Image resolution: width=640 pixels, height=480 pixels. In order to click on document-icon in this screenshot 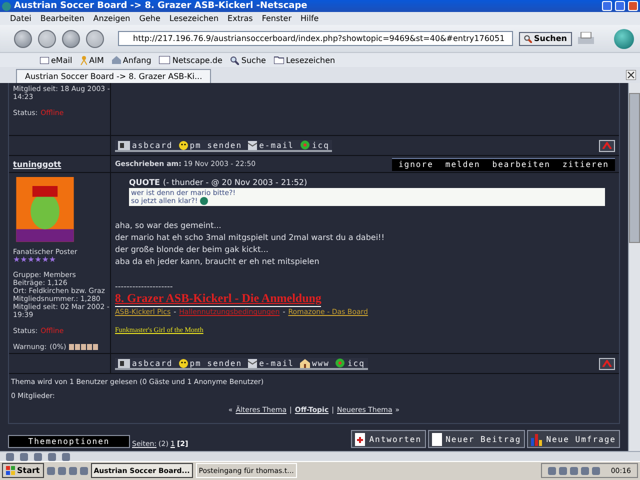, I will do `click(437, 439)`.